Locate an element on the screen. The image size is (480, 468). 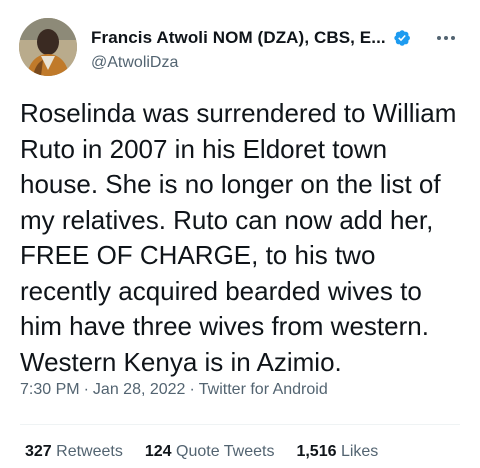
tweet-time: 7:30 PM is located at coordinates (50, 389).